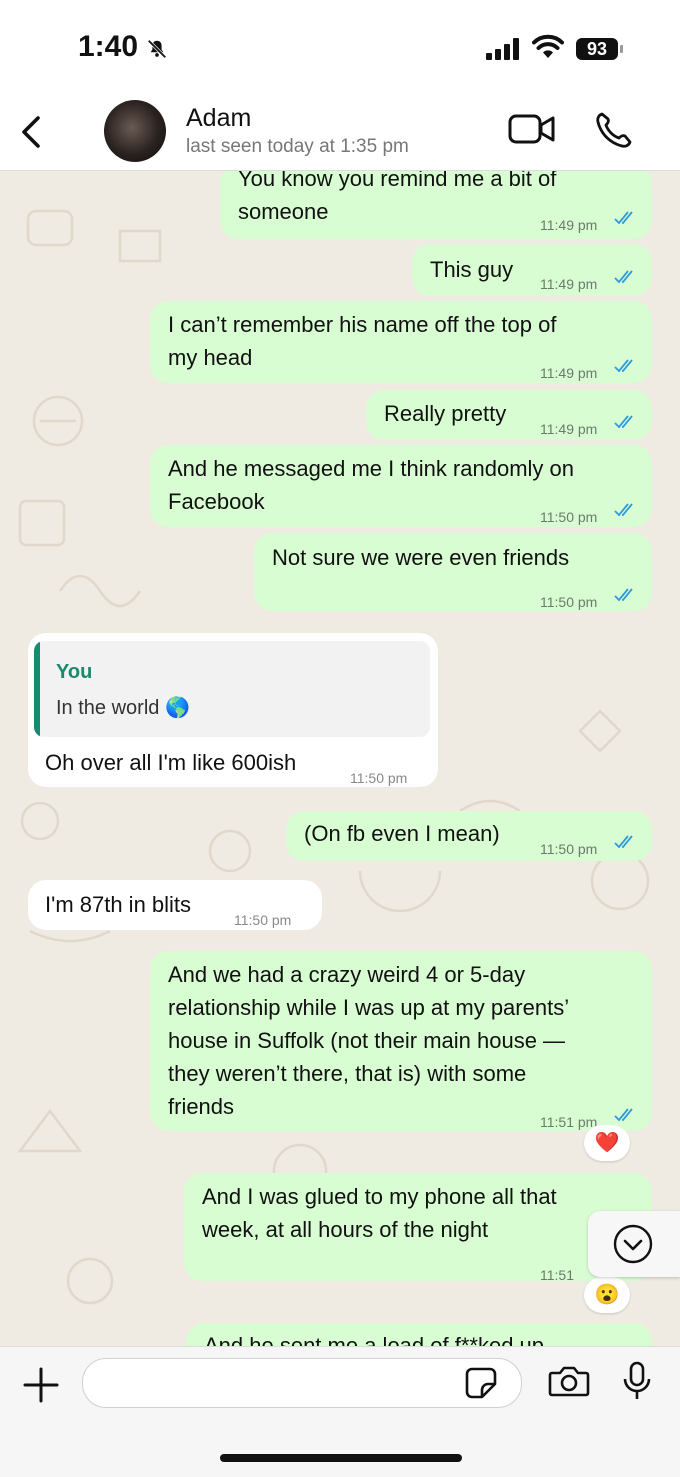  What do you see at coordinates (472, 269) in the screenshot?
I see `message-text: This guy` at bounding box center [472, 269].